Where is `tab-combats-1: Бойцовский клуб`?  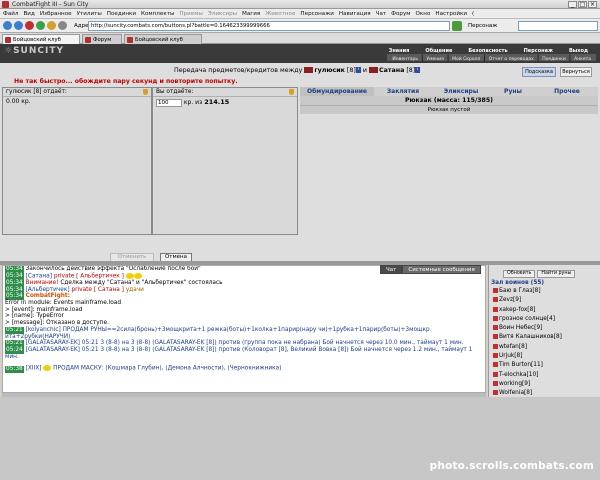
tab-combats-1: Бойцовский клуб is located at coordinates (41, 39).